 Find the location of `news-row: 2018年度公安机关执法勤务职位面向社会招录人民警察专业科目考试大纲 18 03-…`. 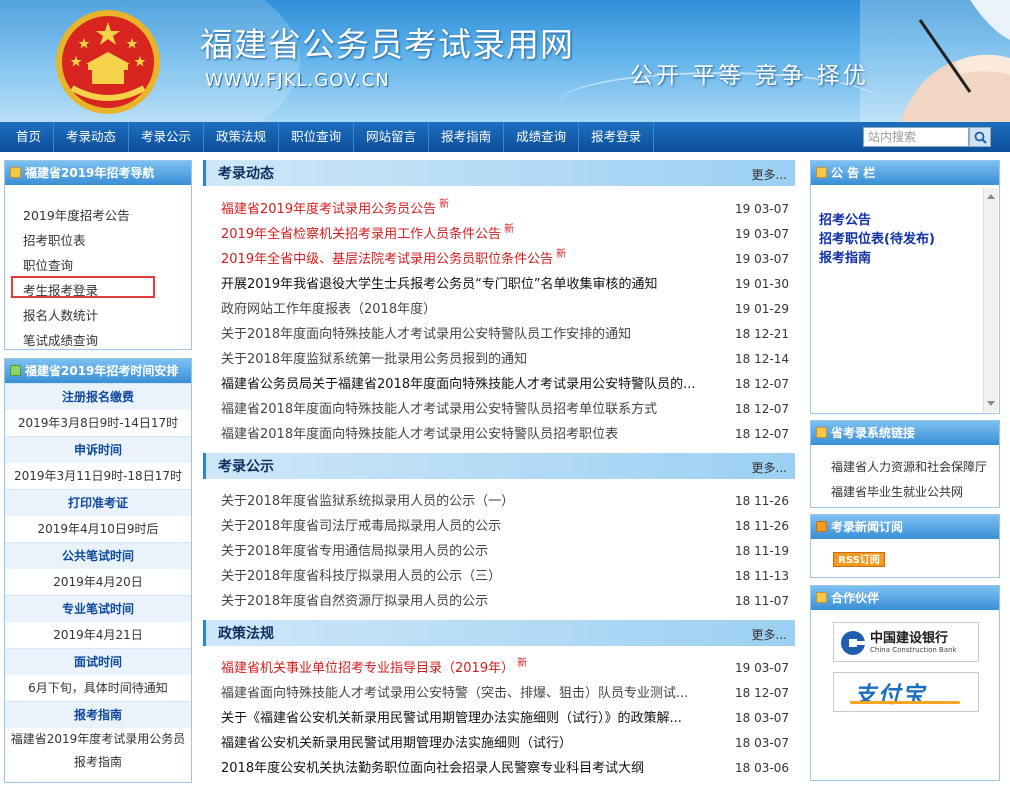

news-row: 2018年度公安机关执法勤务职位面向社会招录人民警察专业科目考试大纲 18 03-… is located at coordinates (499, 768).